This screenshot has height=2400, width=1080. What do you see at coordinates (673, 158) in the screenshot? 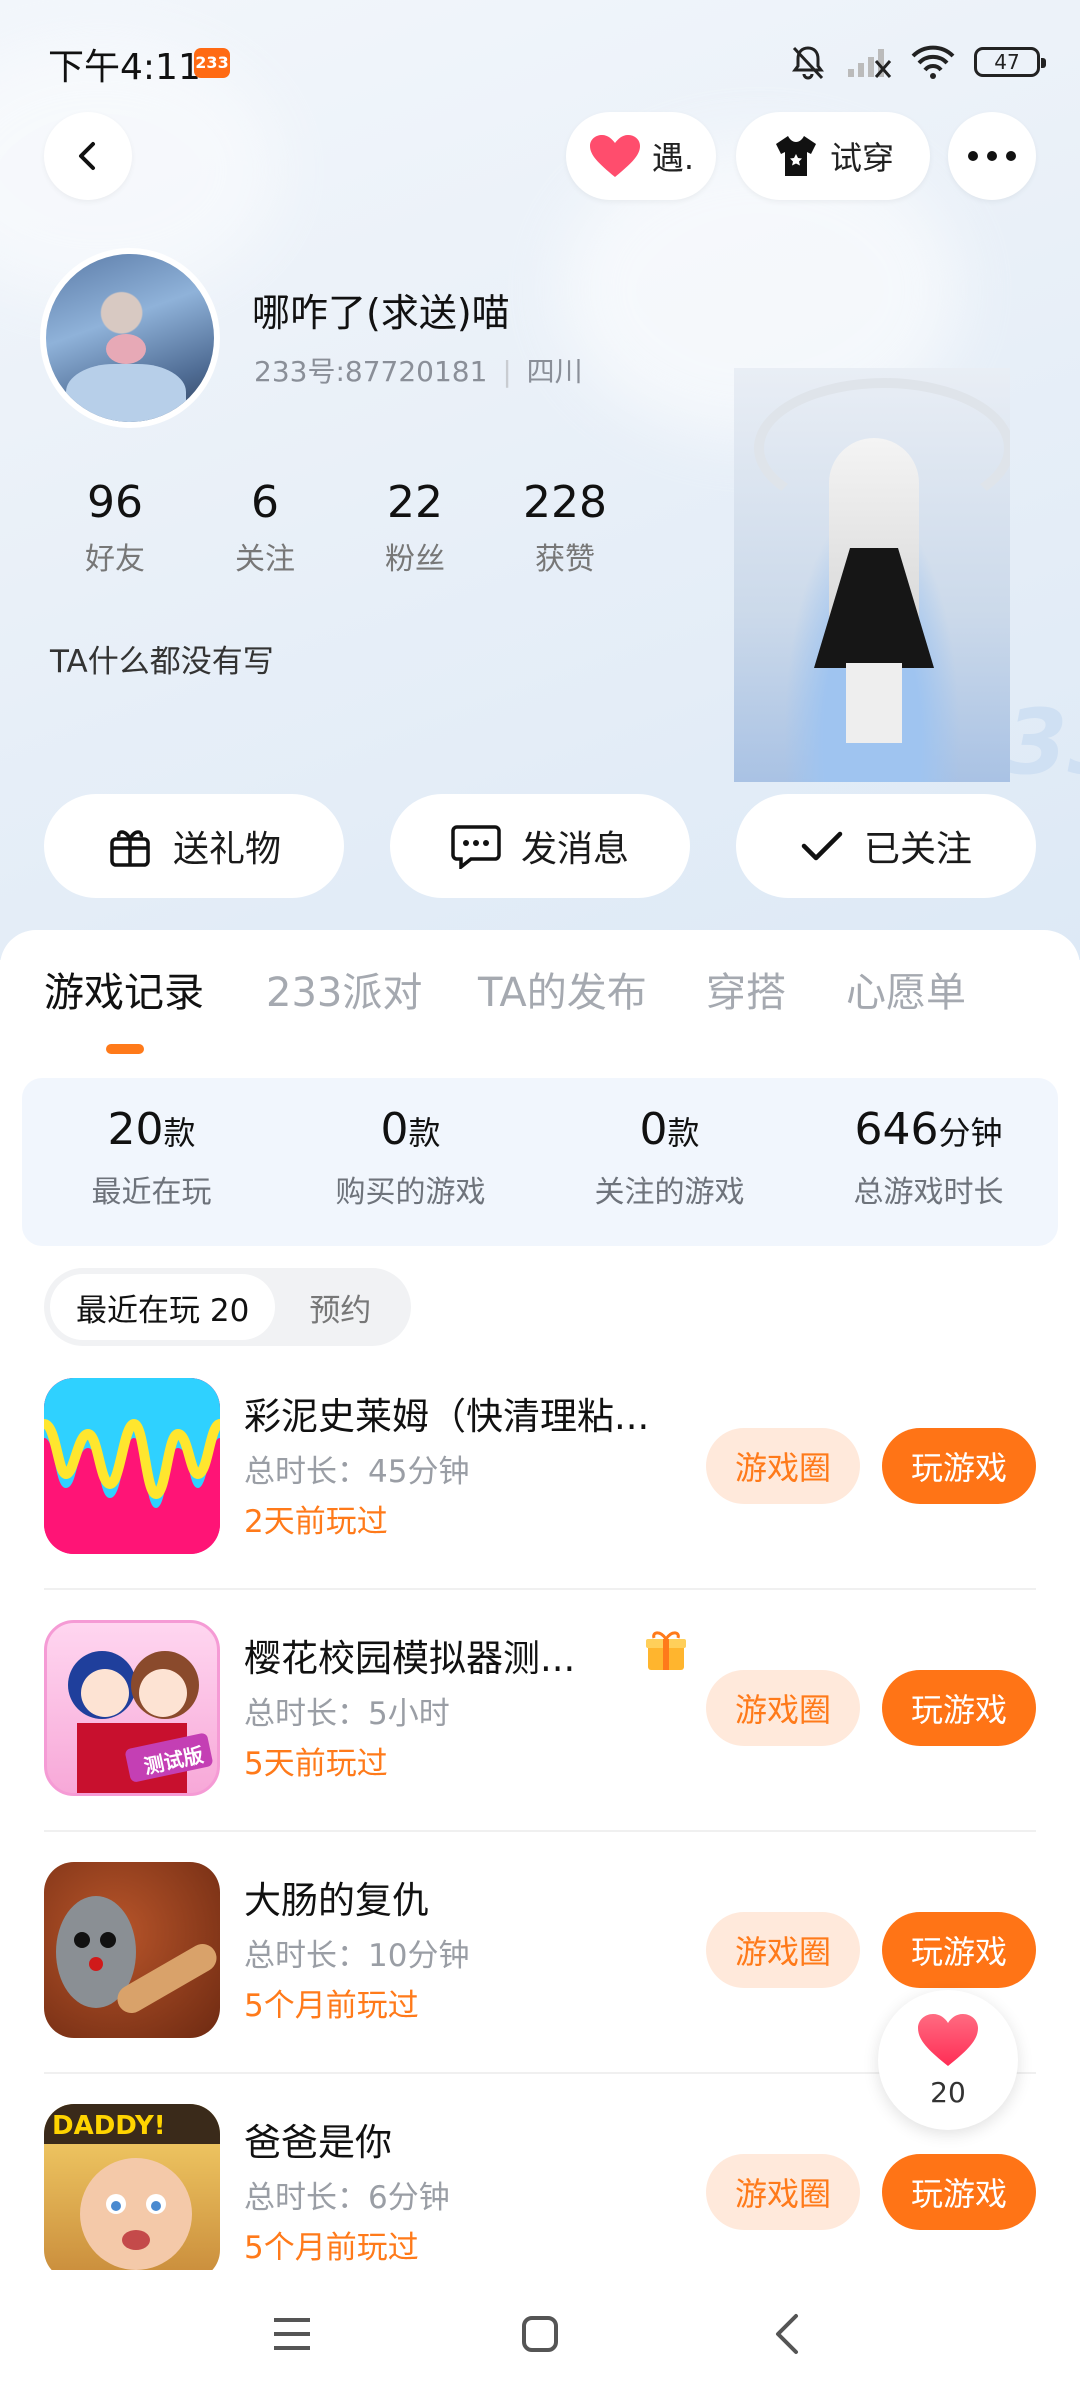
I see `encounter-label: 遇.` at bounding box center [673, 158].